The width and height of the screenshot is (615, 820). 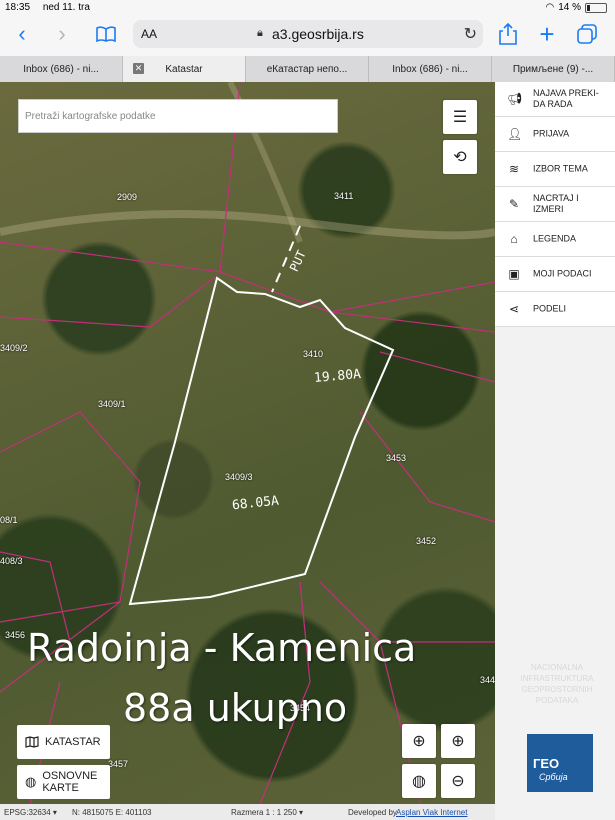 I want to click on menu-label-najava: NAJAVA PREKI- DA RADA, so click(x=566, y=98).